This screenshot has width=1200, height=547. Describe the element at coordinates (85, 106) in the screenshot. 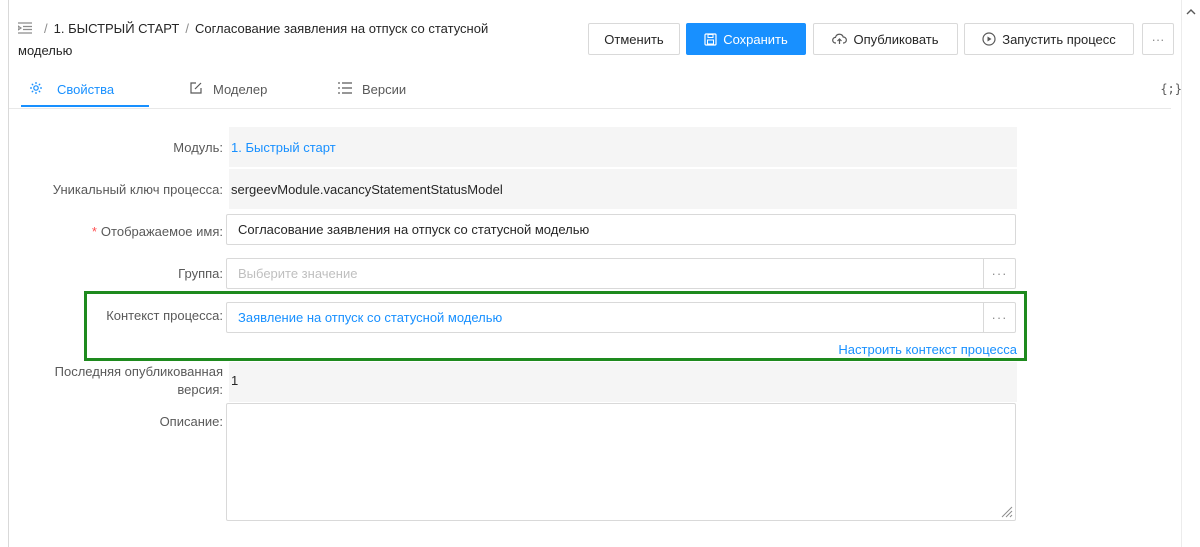

I see `active-tab-indicator` at that location.